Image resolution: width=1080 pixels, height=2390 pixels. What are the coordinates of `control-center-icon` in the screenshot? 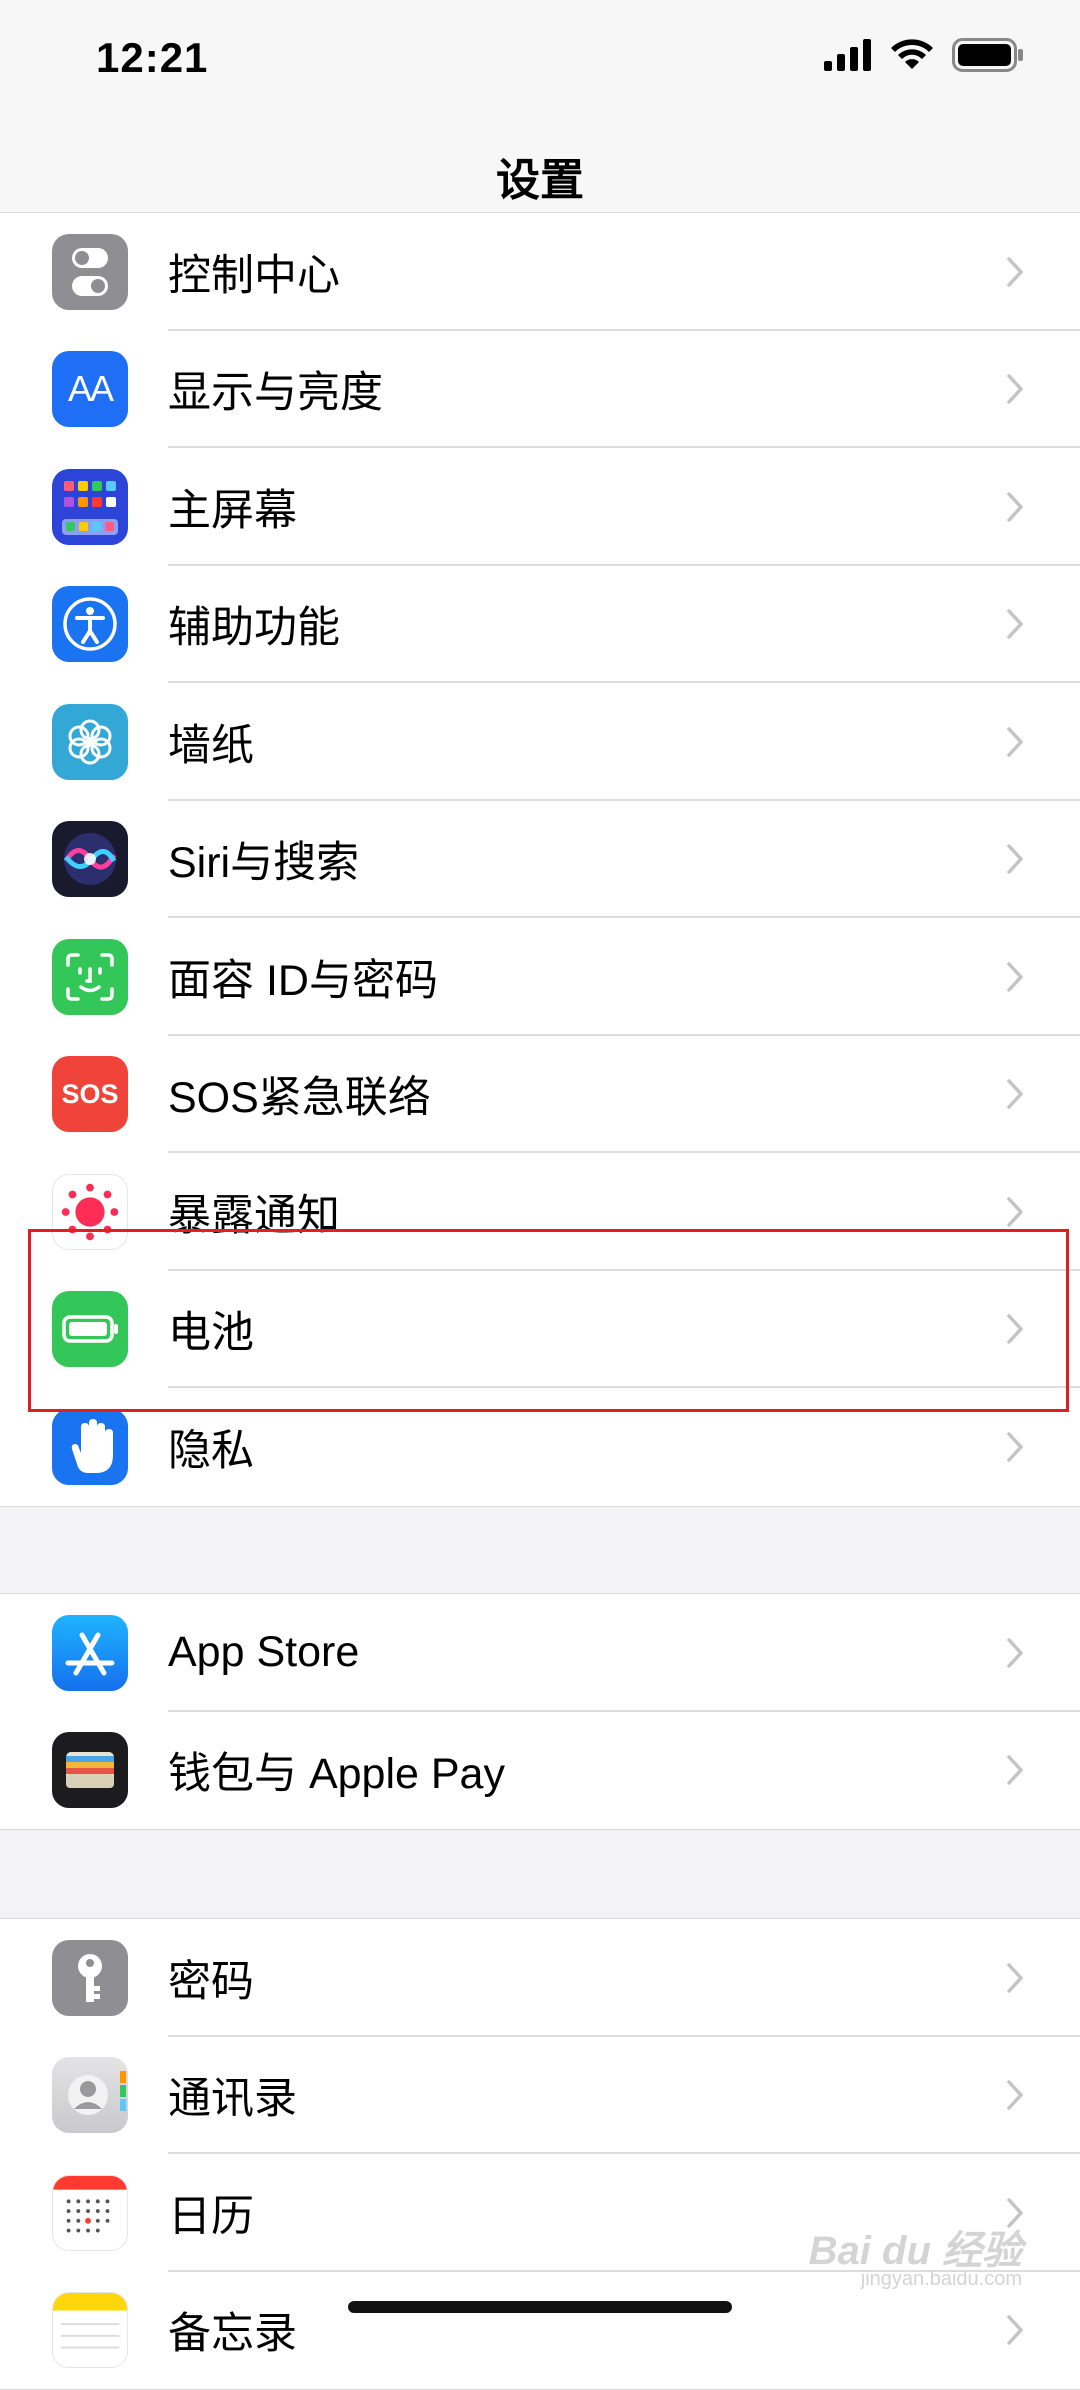 It's located at (90, 271).